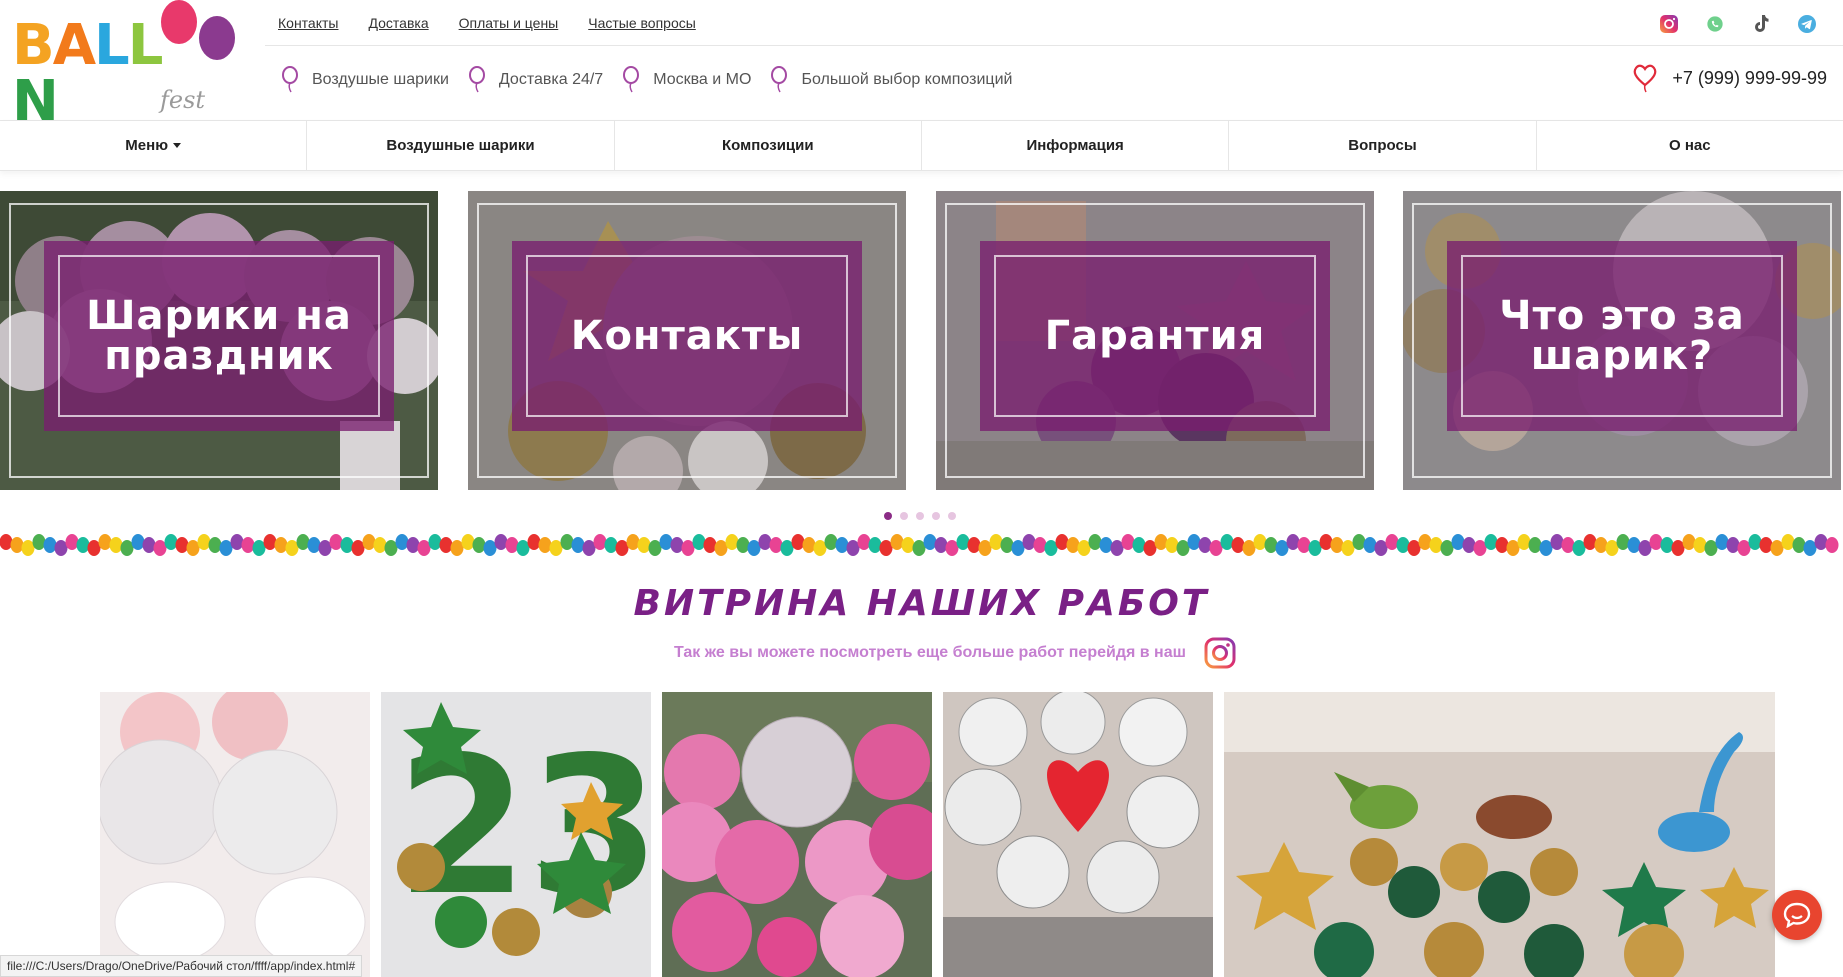  Describe the element at coordinates (1054, 45) in the screenshot. I see `header-divider` at that location.